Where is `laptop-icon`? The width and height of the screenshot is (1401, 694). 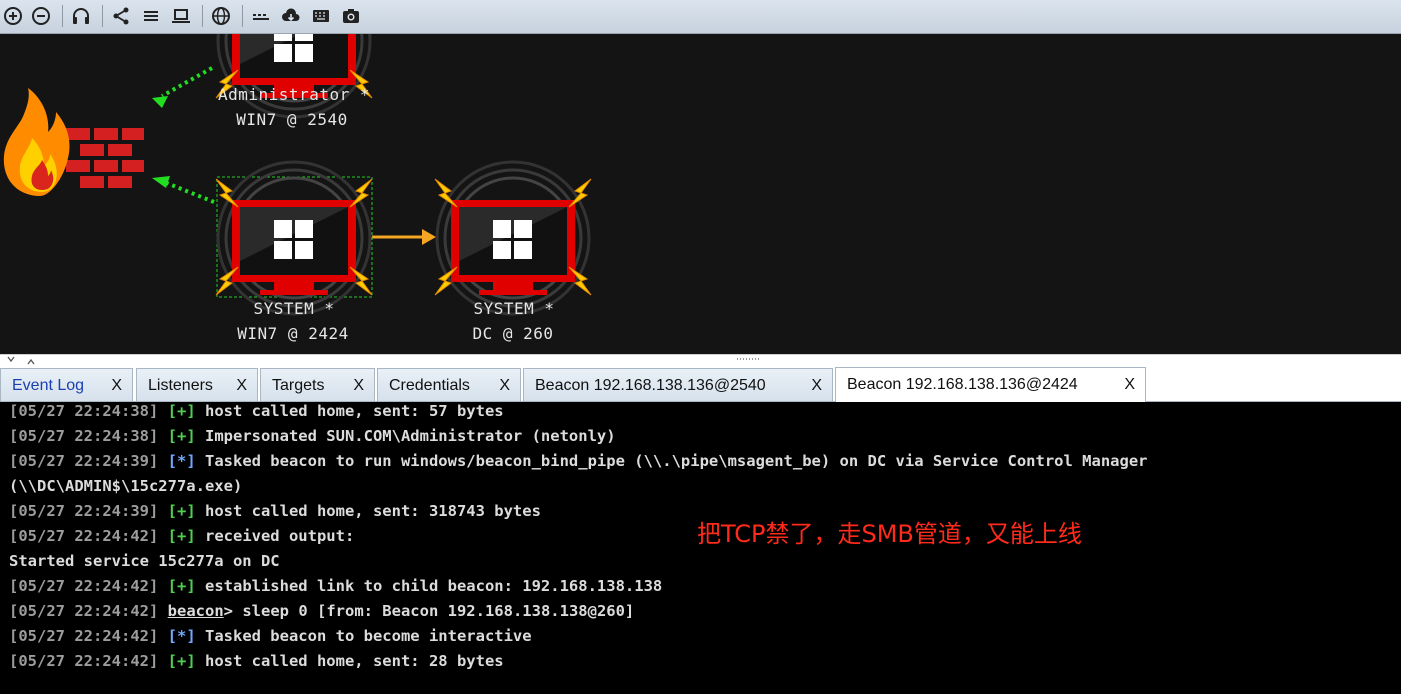
laptop-icon is located at coordinates (181, 16).